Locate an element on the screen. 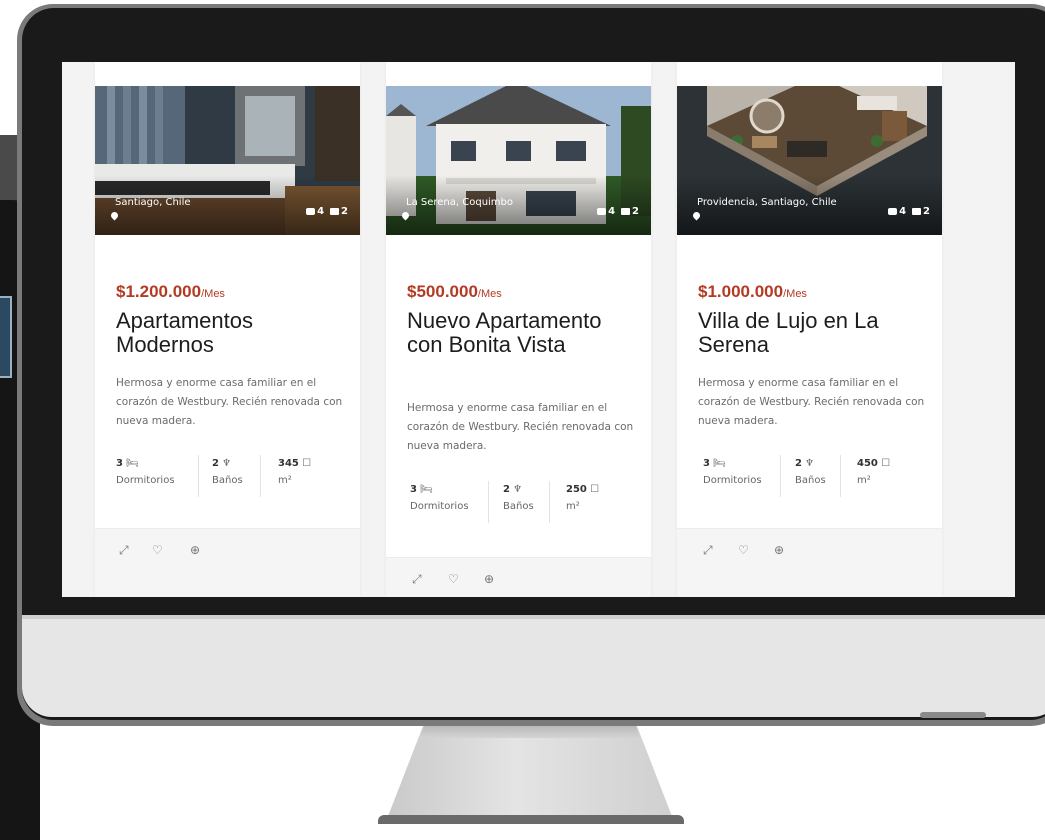 The image size is (1045, 840). monitor-stand-base is located at coordinates (531, 819).